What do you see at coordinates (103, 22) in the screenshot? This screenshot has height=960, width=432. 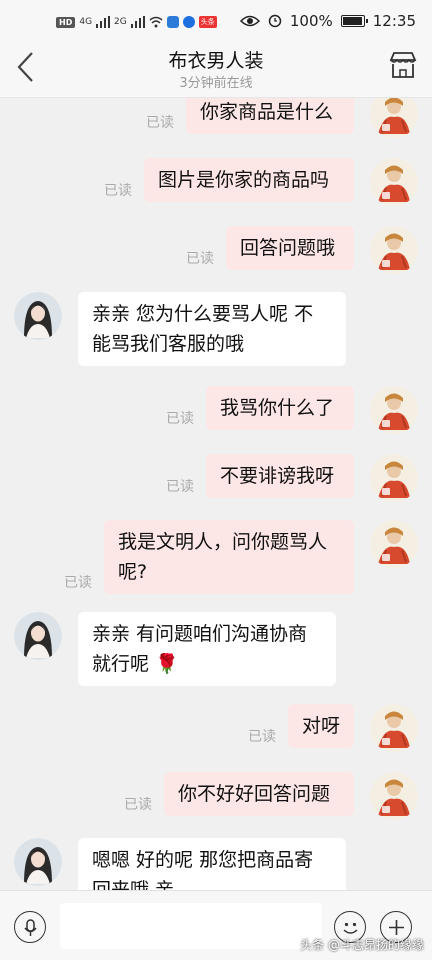 I see `signal-1-icon` at bounding box center [103, 22].